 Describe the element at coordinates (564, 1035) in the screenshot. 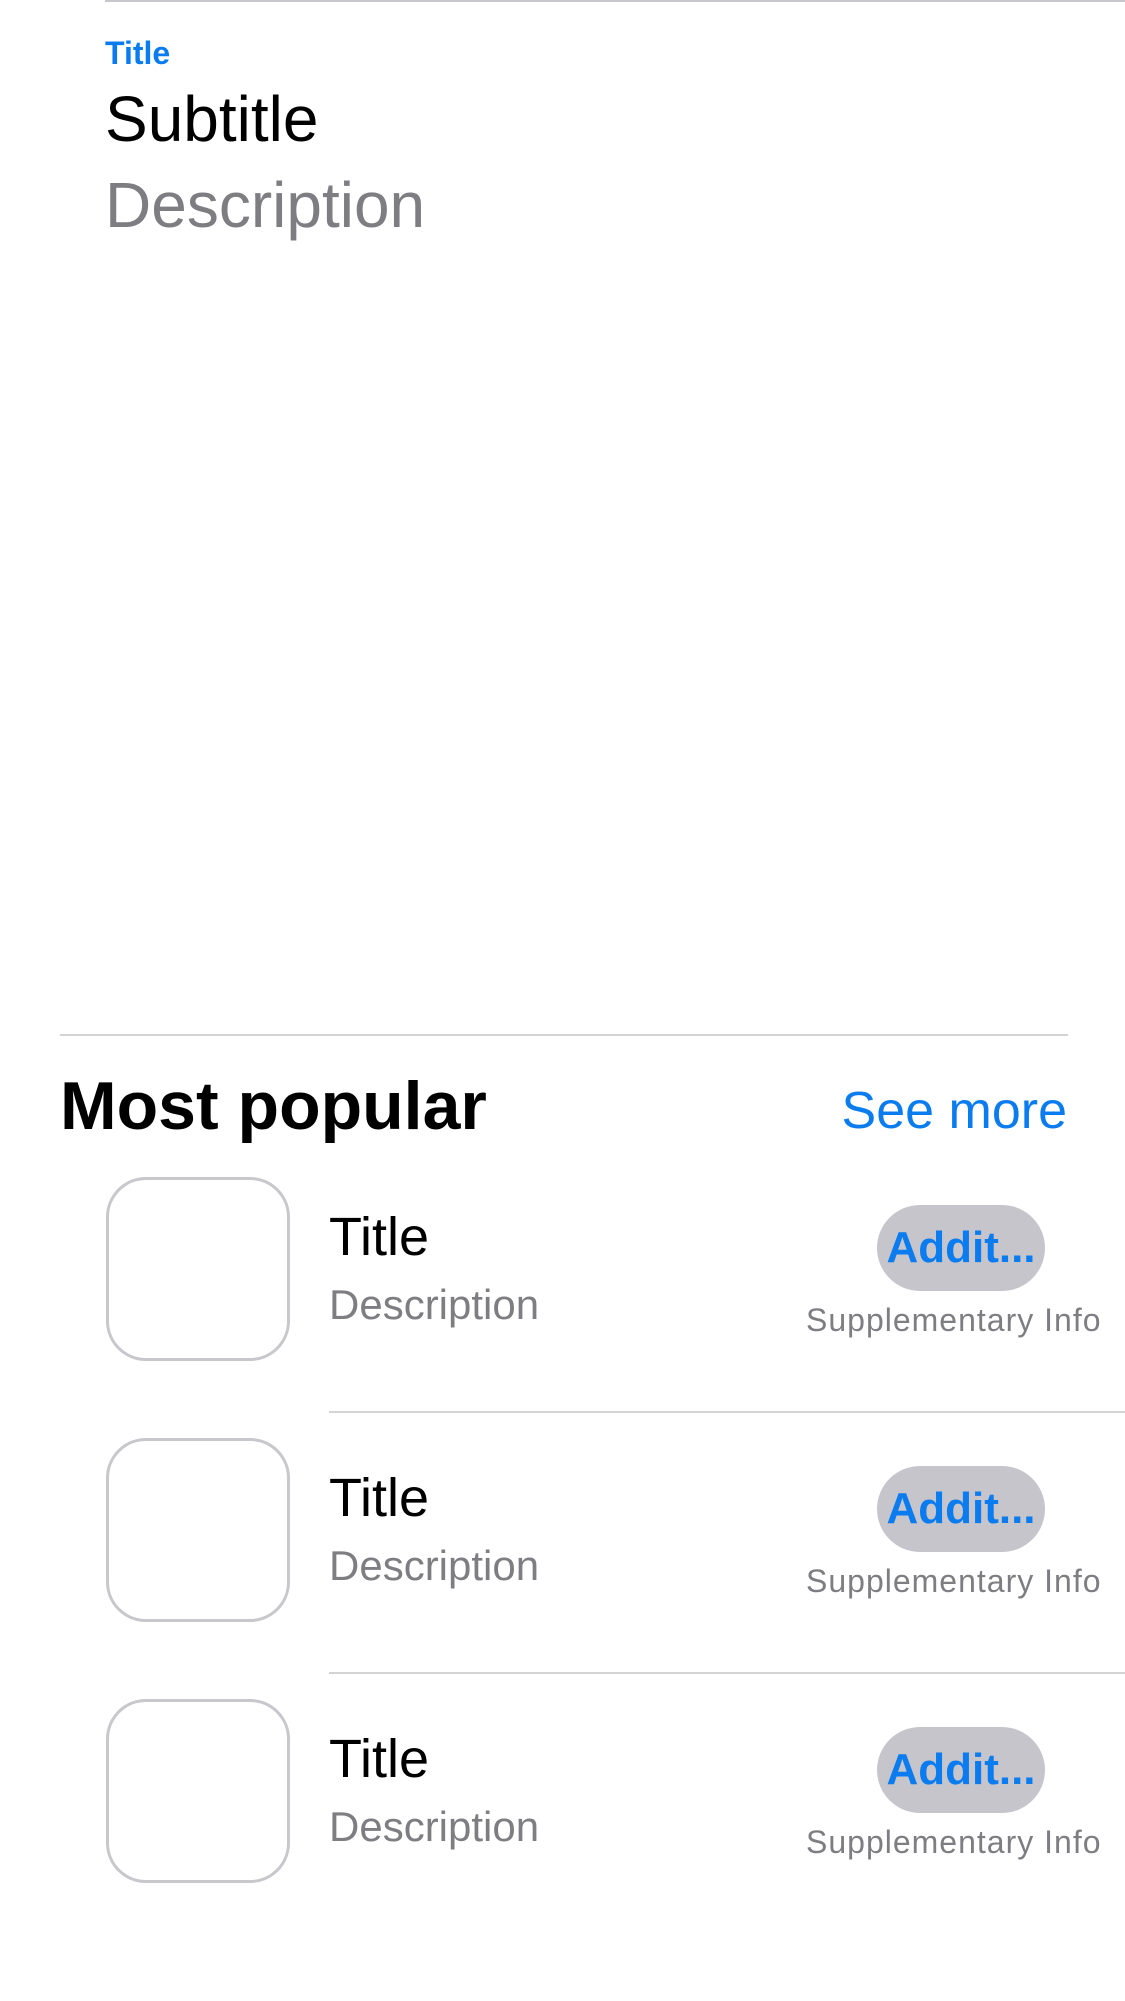

I see `section-divider` at that location.